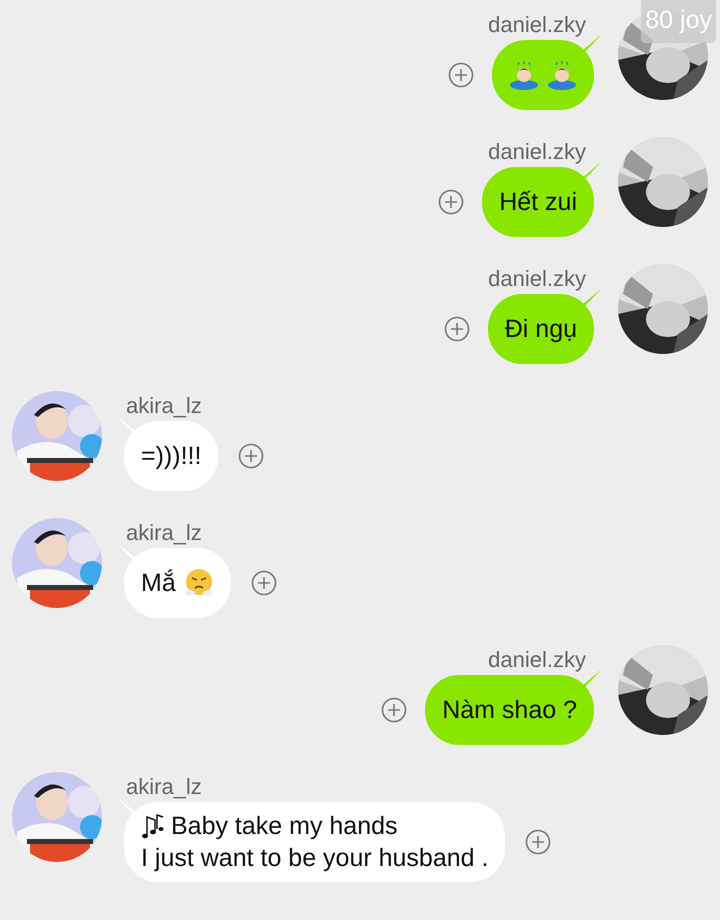 Image resolution: width=720 pixels, height=920 pixels. Describe the element at coordinates (158, 583) in the screenshot. I see `message-text: Mắ` at that location.